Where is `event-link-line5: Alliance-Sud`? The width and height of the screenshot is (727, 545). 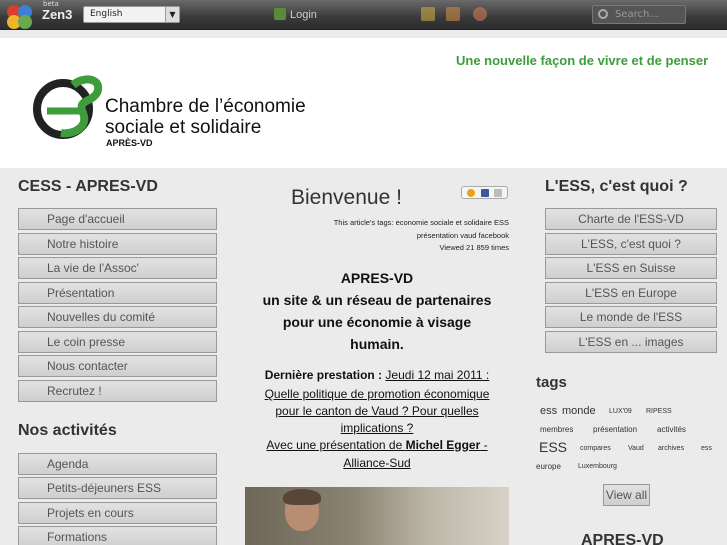
event-link-line5: Alliance-Sud is located at coordinates (377, 463).